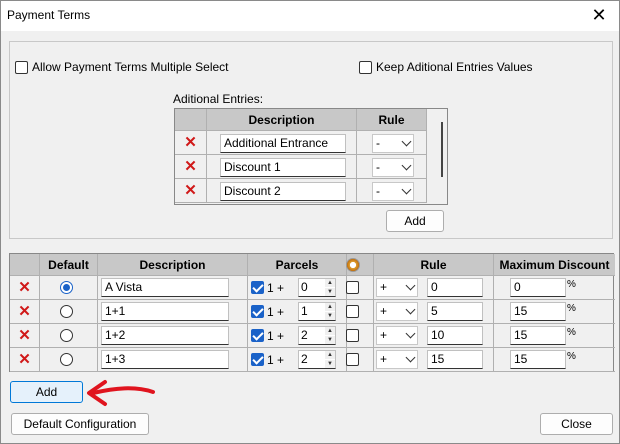 This screenshot has height=444, width=620. Describe the element at coordinates (455, 359) in the screenshot. I see `rule-value-input: 15` at that location.